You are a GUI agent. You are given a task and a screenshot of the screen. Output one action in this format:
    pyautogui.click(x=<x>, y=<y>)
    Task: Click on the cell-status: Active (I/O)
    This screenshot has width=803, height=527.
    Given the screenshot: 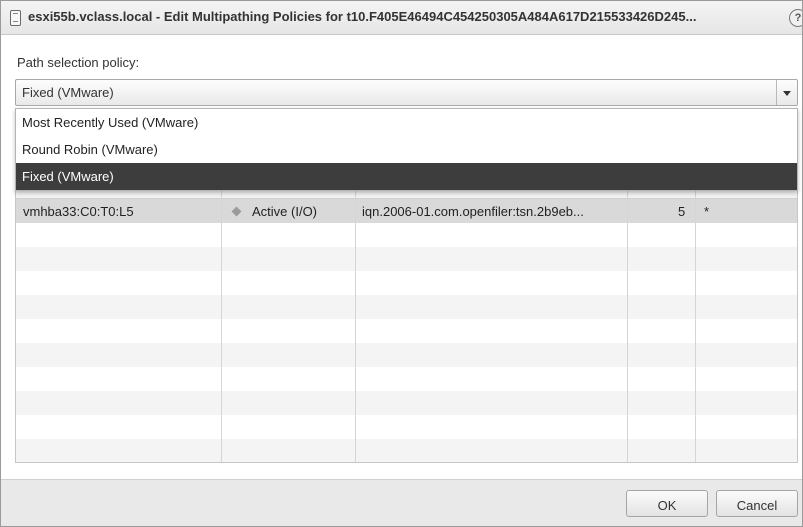 What is the action you would take?
    pyautogui.click(x=285, y=211)
    